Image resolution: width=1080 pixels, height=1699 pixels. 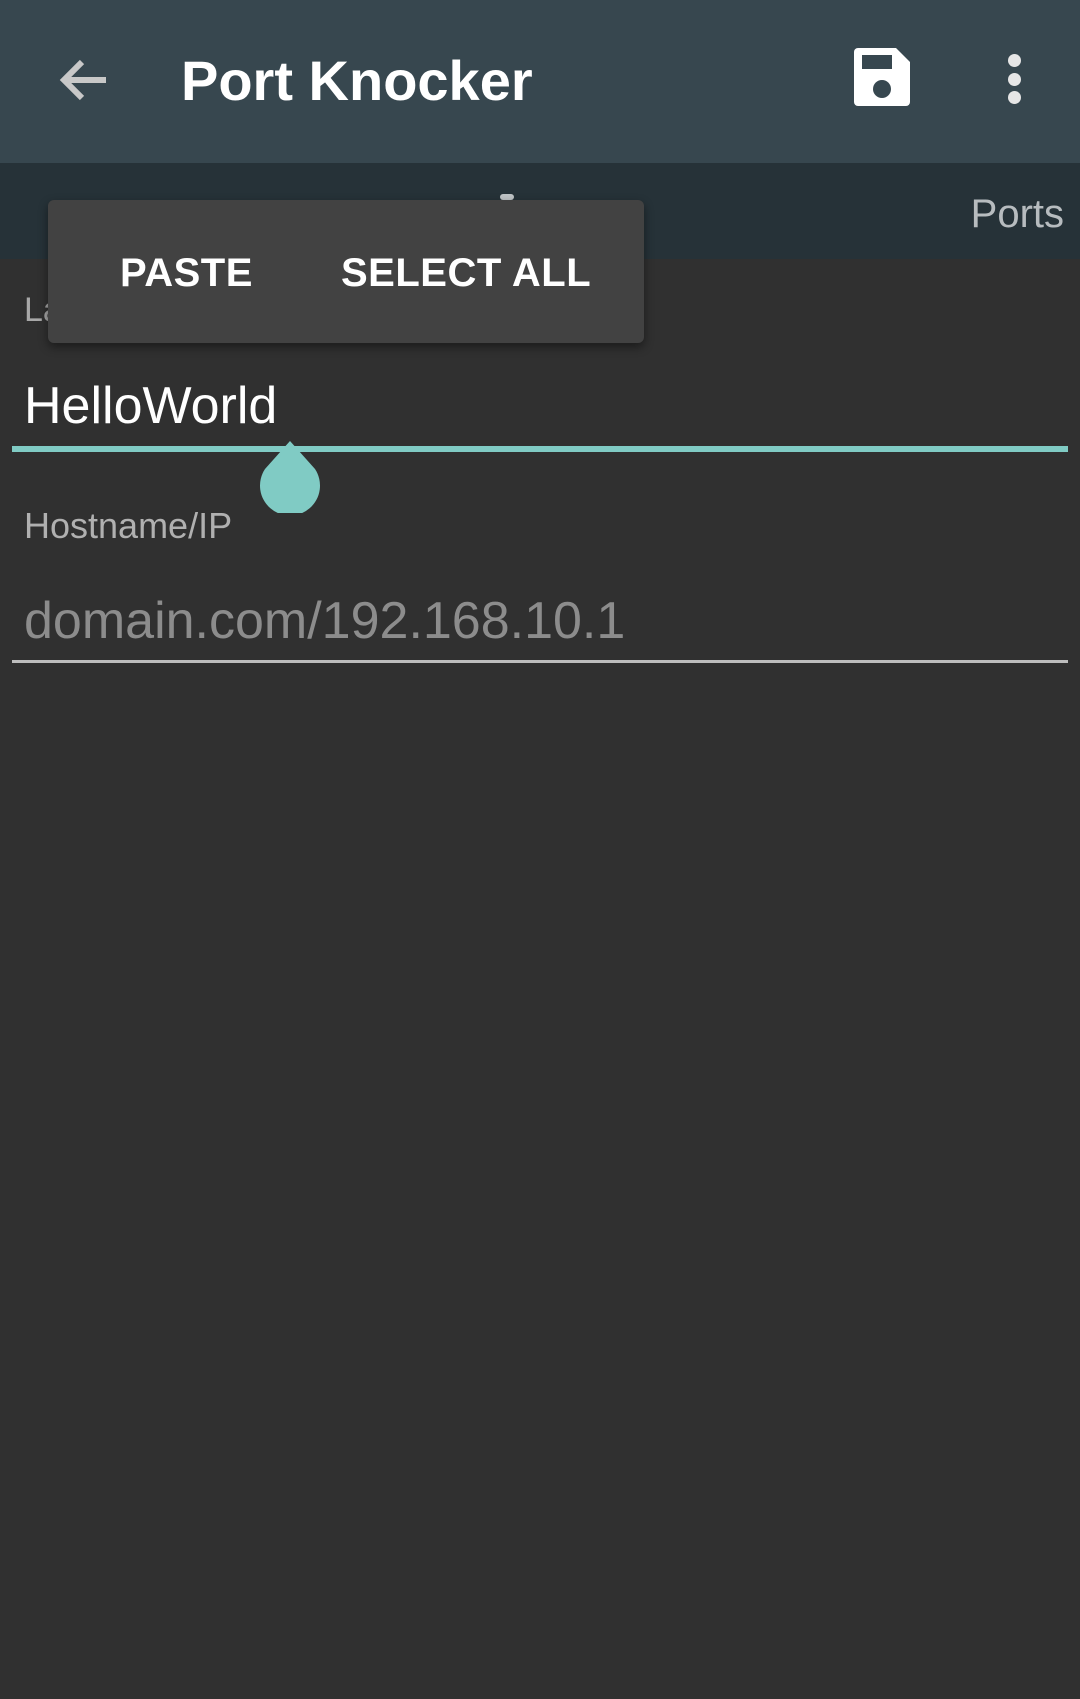 I want to click on hostname-field-label: Hostname/IP, so click(x=128, y=525).